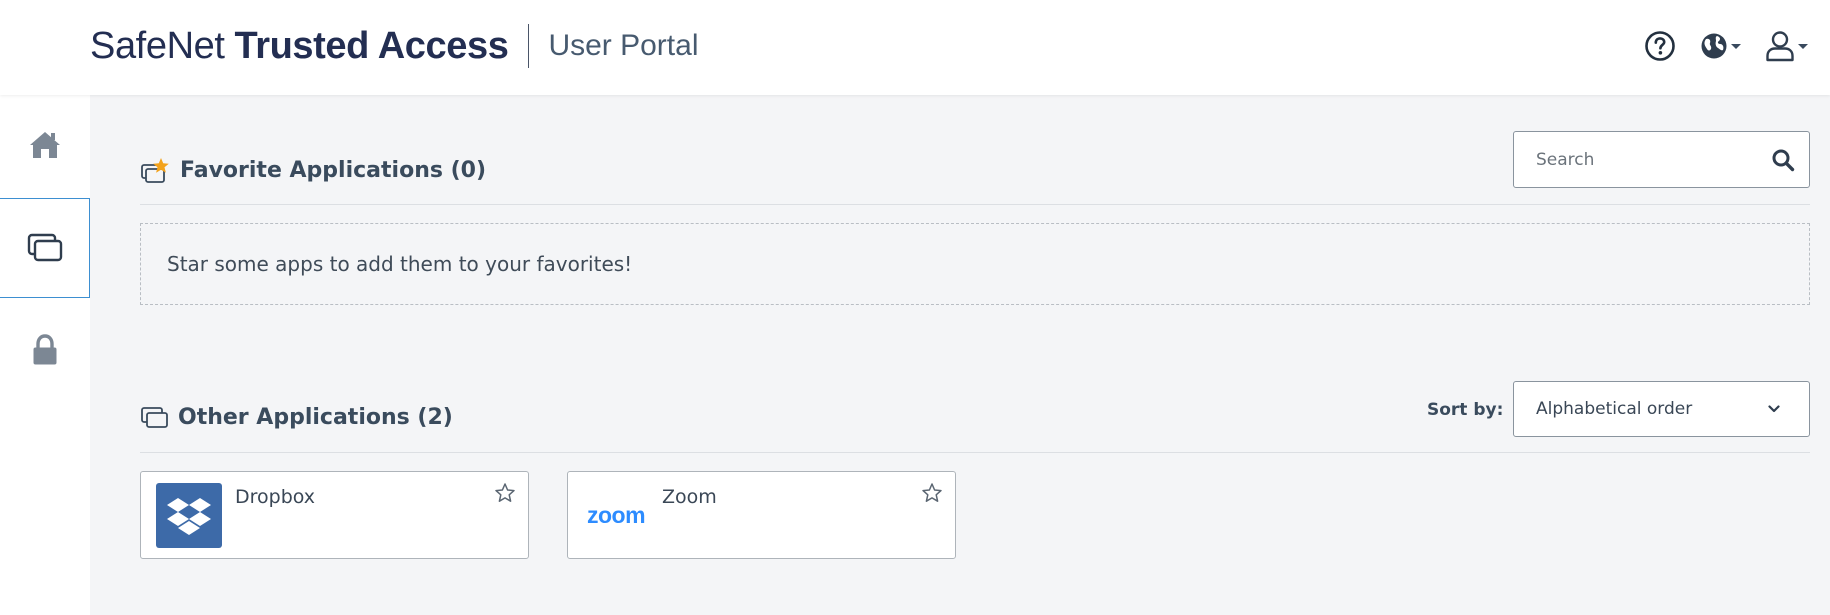 The height and width of the screenshot is (615, 1830). I want to click on portal-title: User Portal, so click(623, 45).